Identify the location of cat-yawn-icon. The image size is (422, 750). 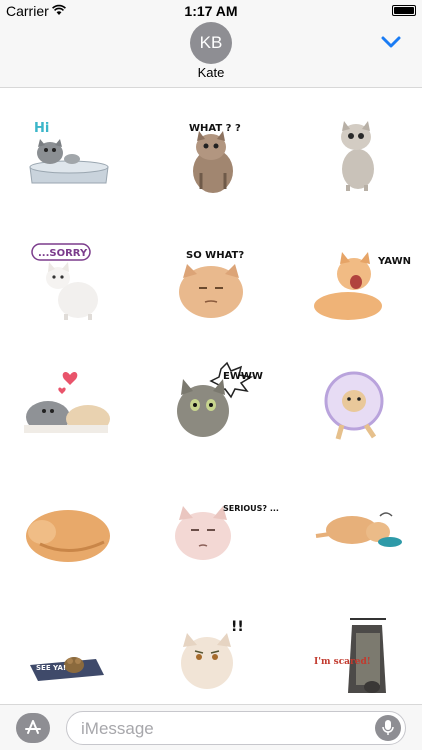
(348, 286).